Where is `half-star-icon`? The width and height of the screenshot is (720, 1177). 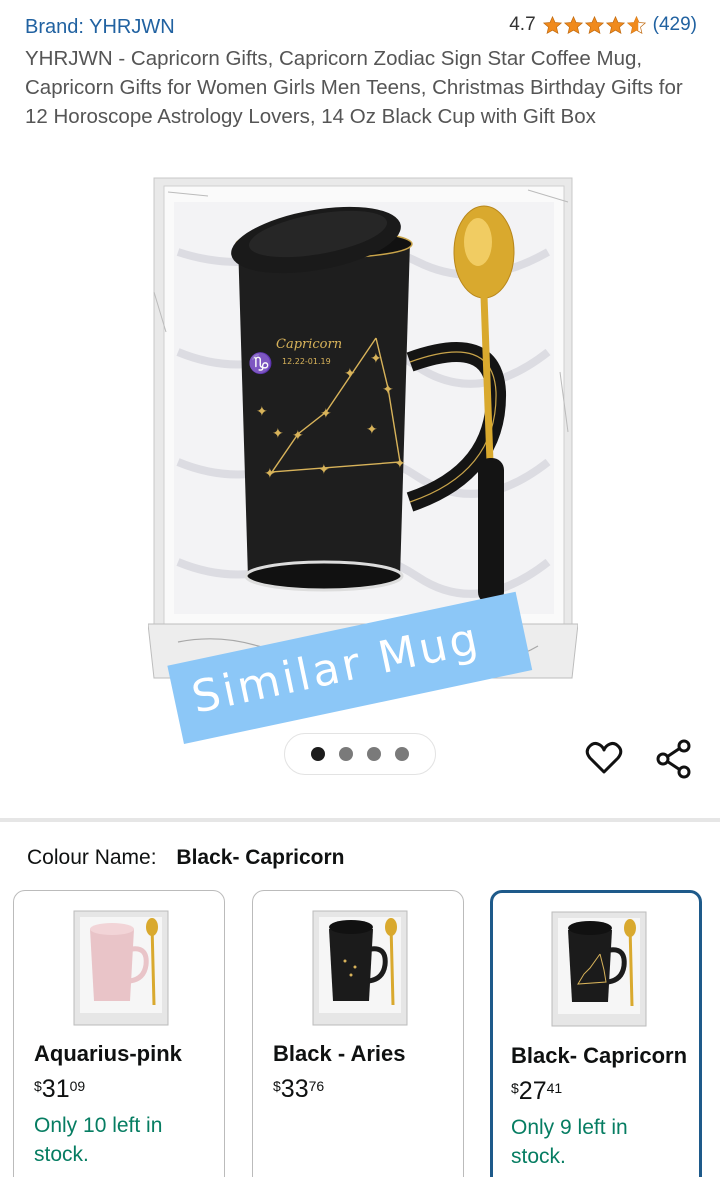
half-star-icon is located at coordinates (636, 24).